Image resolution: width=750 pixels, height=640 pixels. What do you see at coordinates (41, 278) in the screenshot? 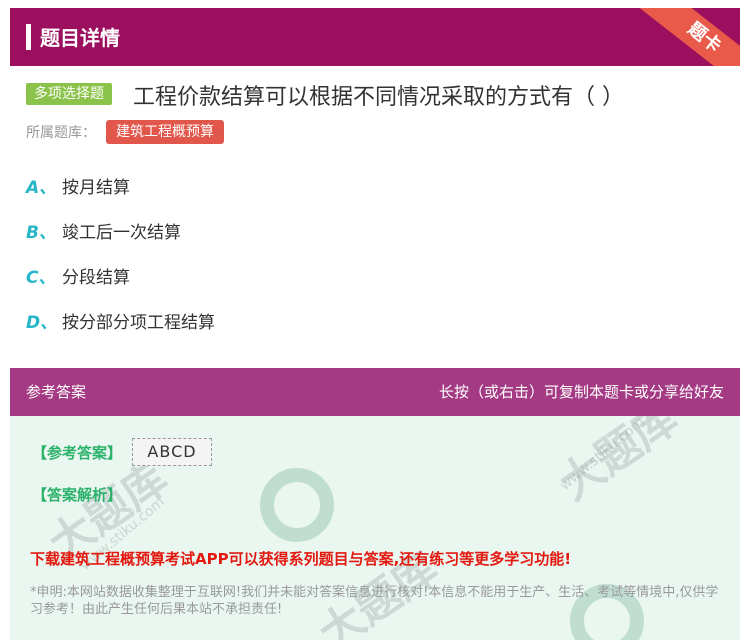
I see `option-letter: C、` at bounding box center [41, 278].